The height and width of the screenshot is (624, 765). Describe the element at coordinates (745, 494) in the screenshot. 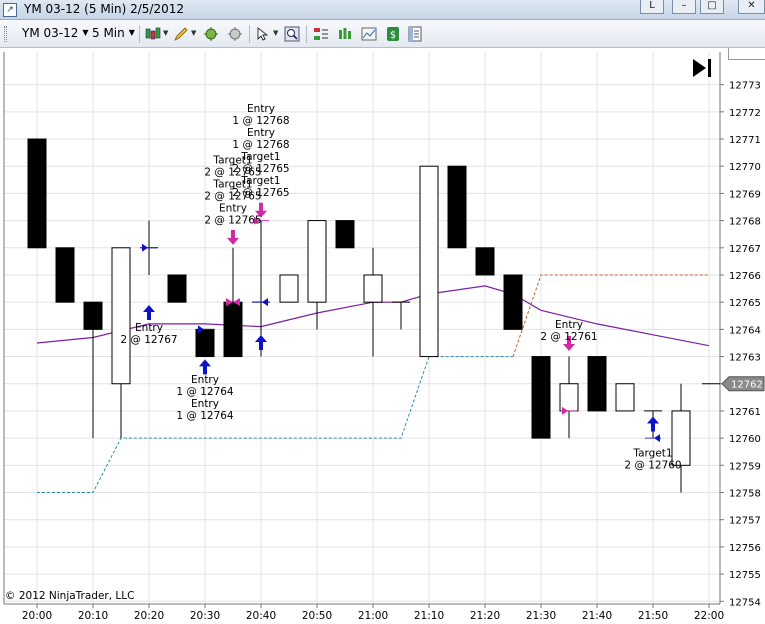

I see `y-tick-label: 12758` at that location.